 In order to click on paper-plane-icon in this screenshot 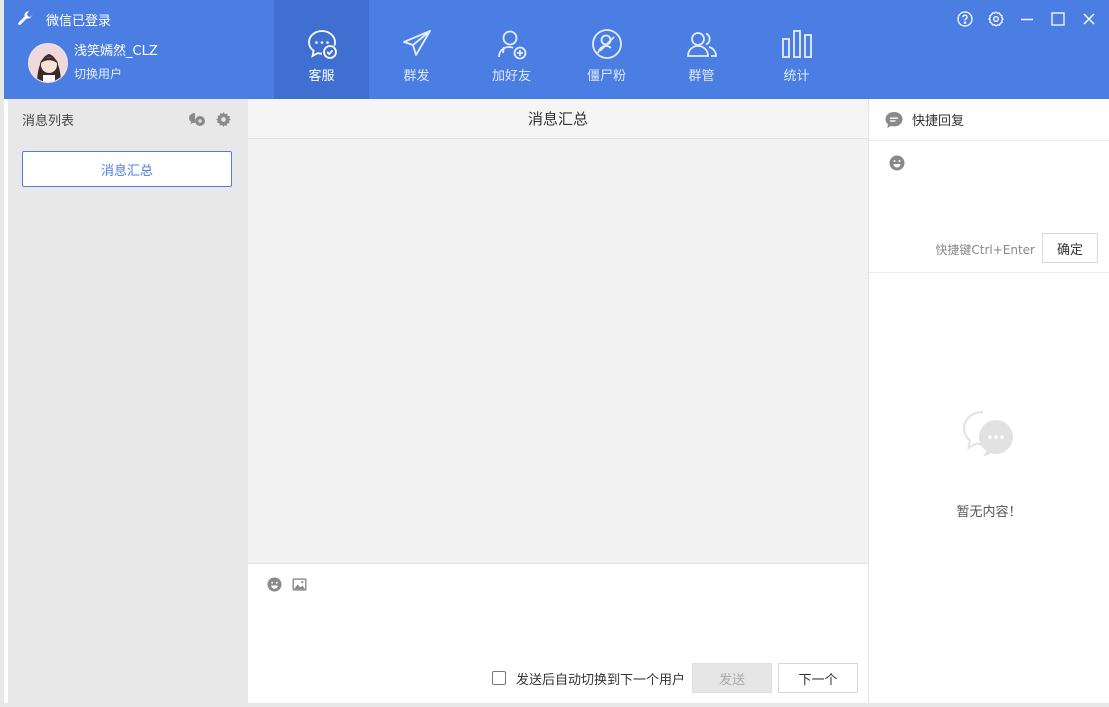, I will do `click(416, 43)`.